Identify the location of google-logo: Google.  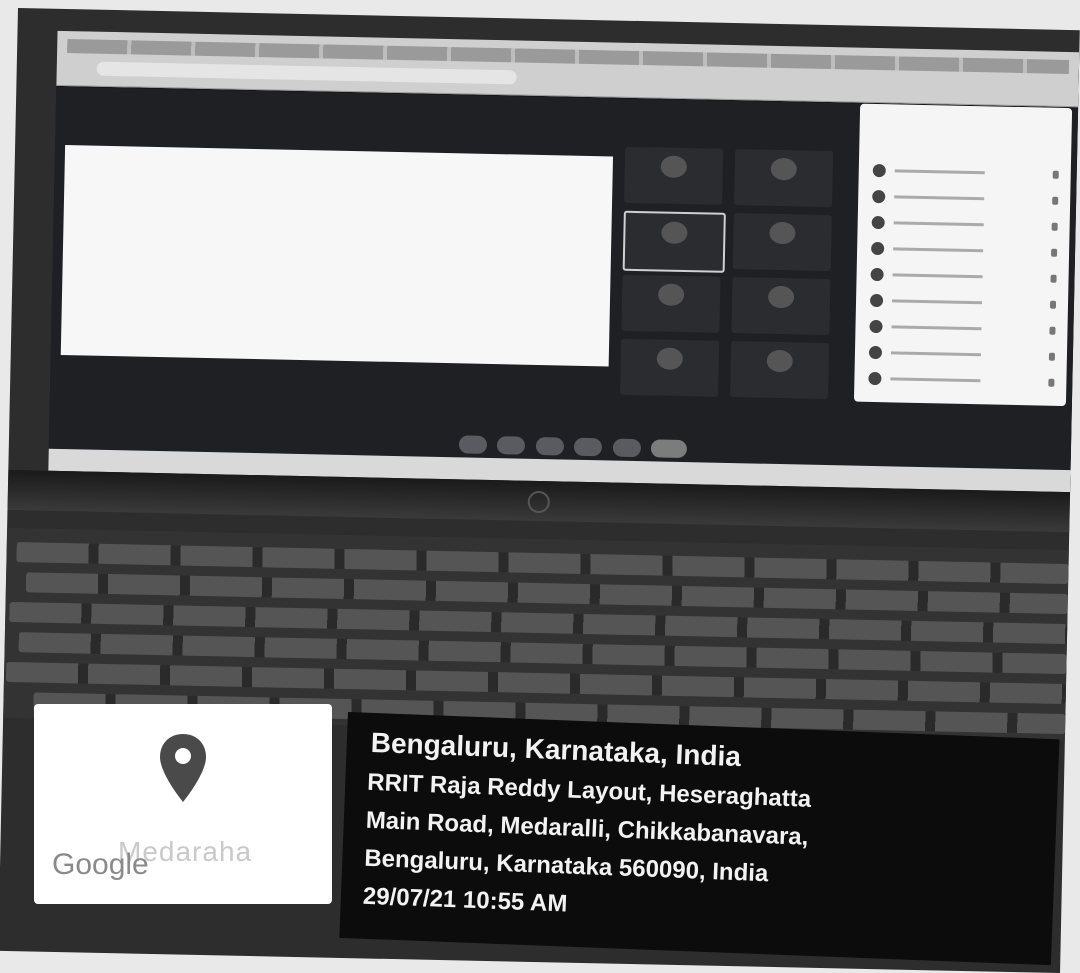
(100, 864).